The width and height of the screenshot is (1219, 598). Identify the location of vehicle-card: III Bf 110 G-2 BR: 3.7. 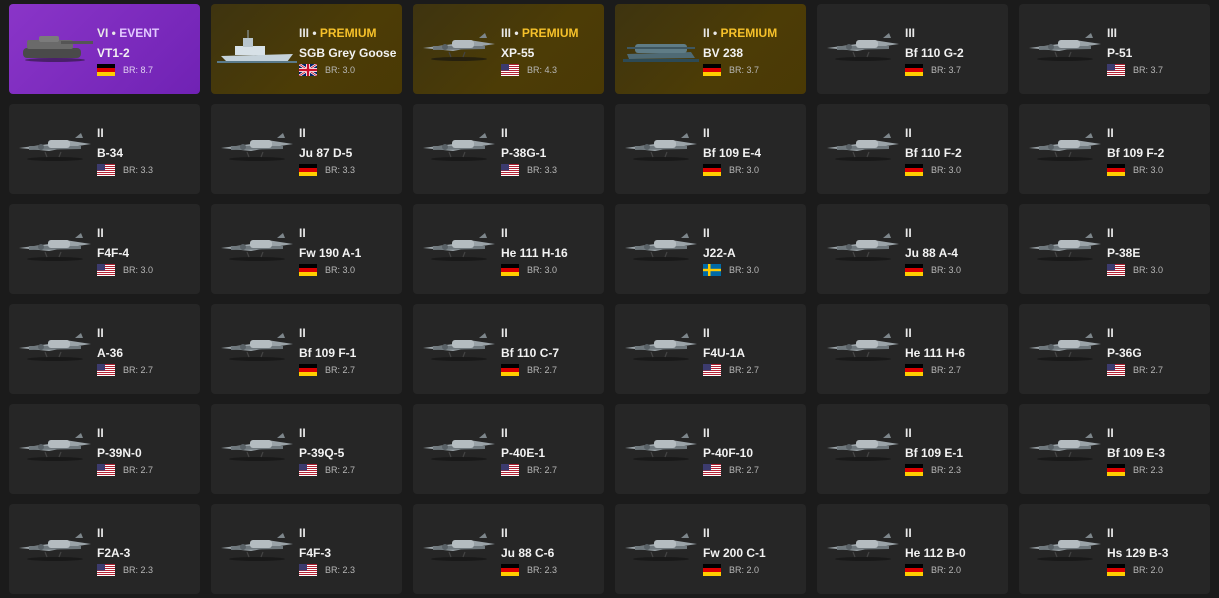
(912, 49).